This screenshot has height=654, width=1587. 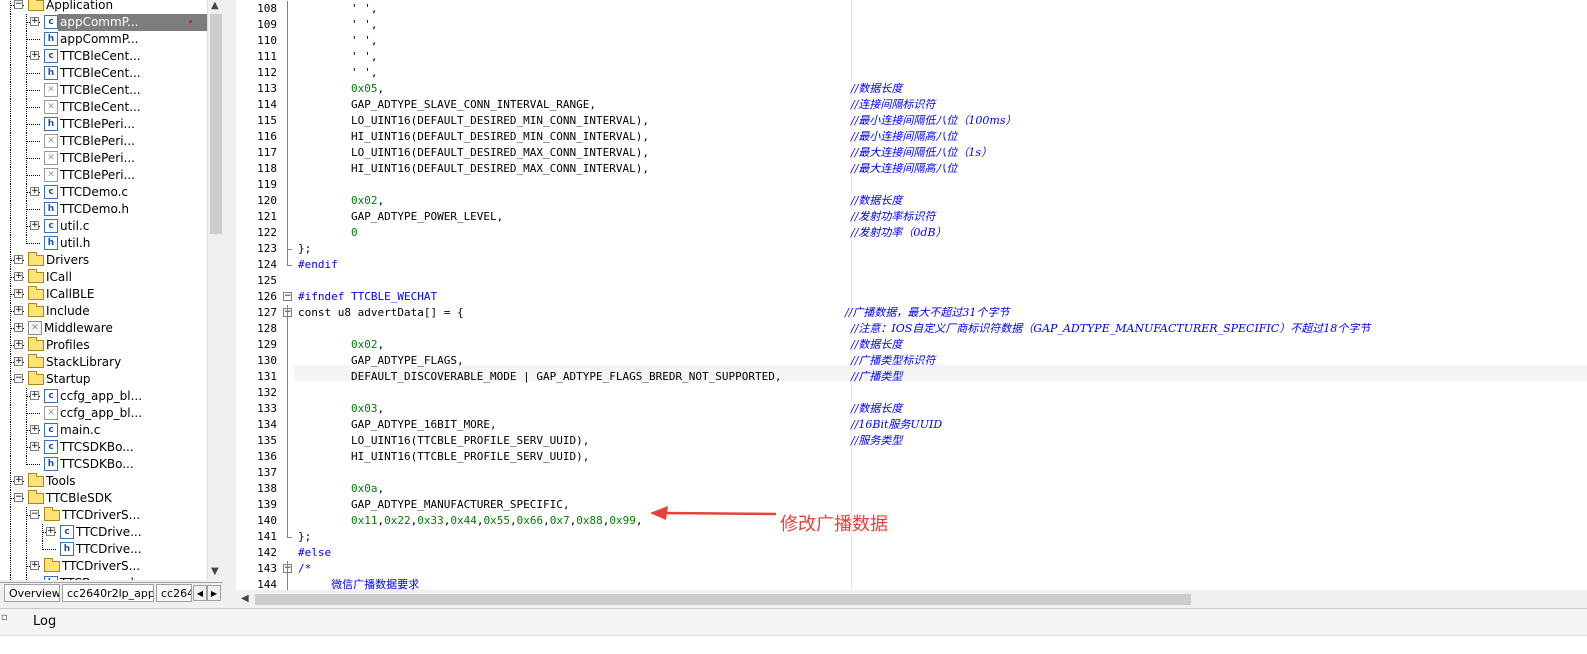 What do you see at coordinates (103, 226) in the screenshot?
I see `tree-item: + c util.c` at bounding box center [103, 226].